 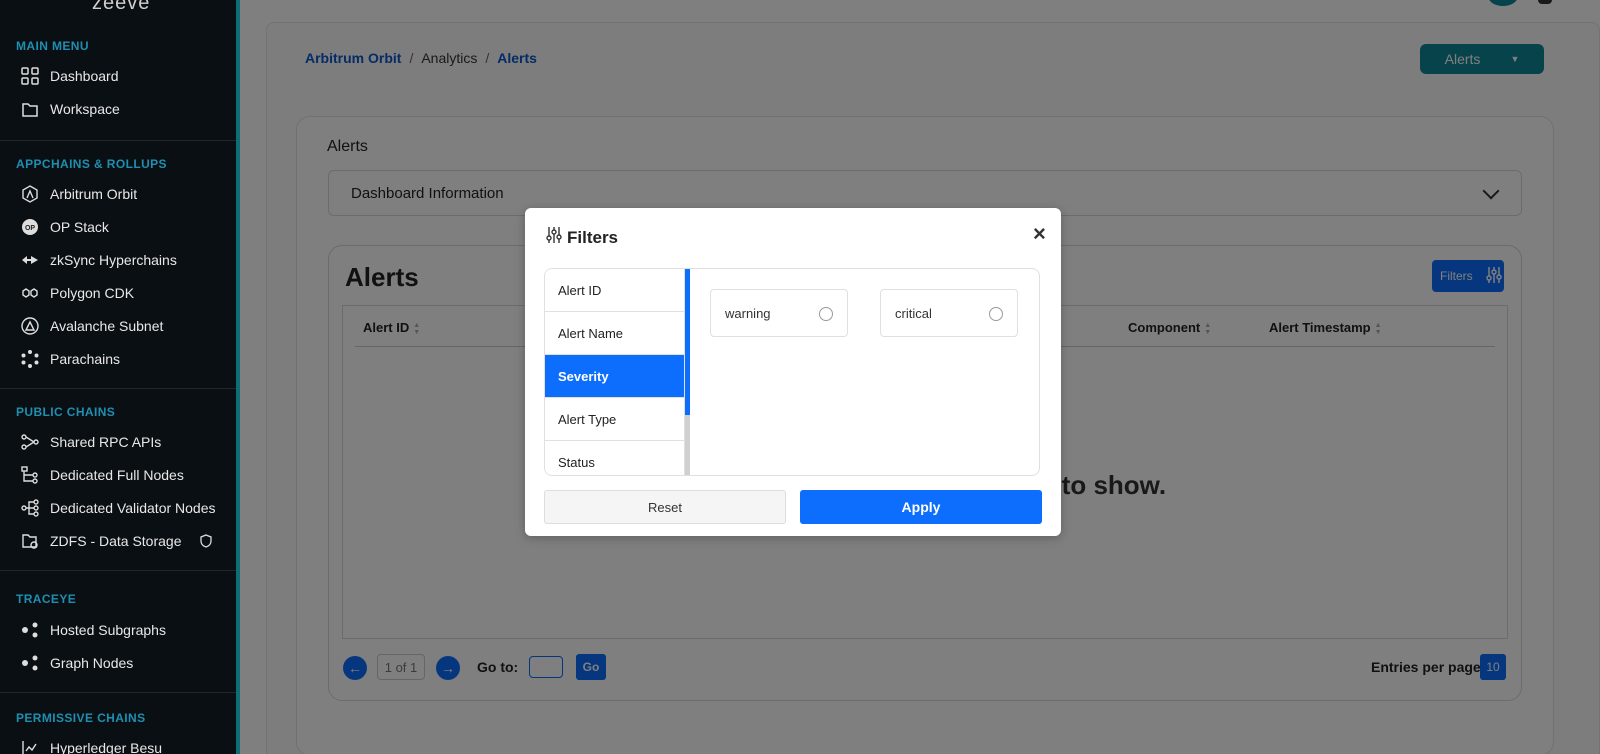 I want to click on polygon-icon, so click(x=30, y=293).